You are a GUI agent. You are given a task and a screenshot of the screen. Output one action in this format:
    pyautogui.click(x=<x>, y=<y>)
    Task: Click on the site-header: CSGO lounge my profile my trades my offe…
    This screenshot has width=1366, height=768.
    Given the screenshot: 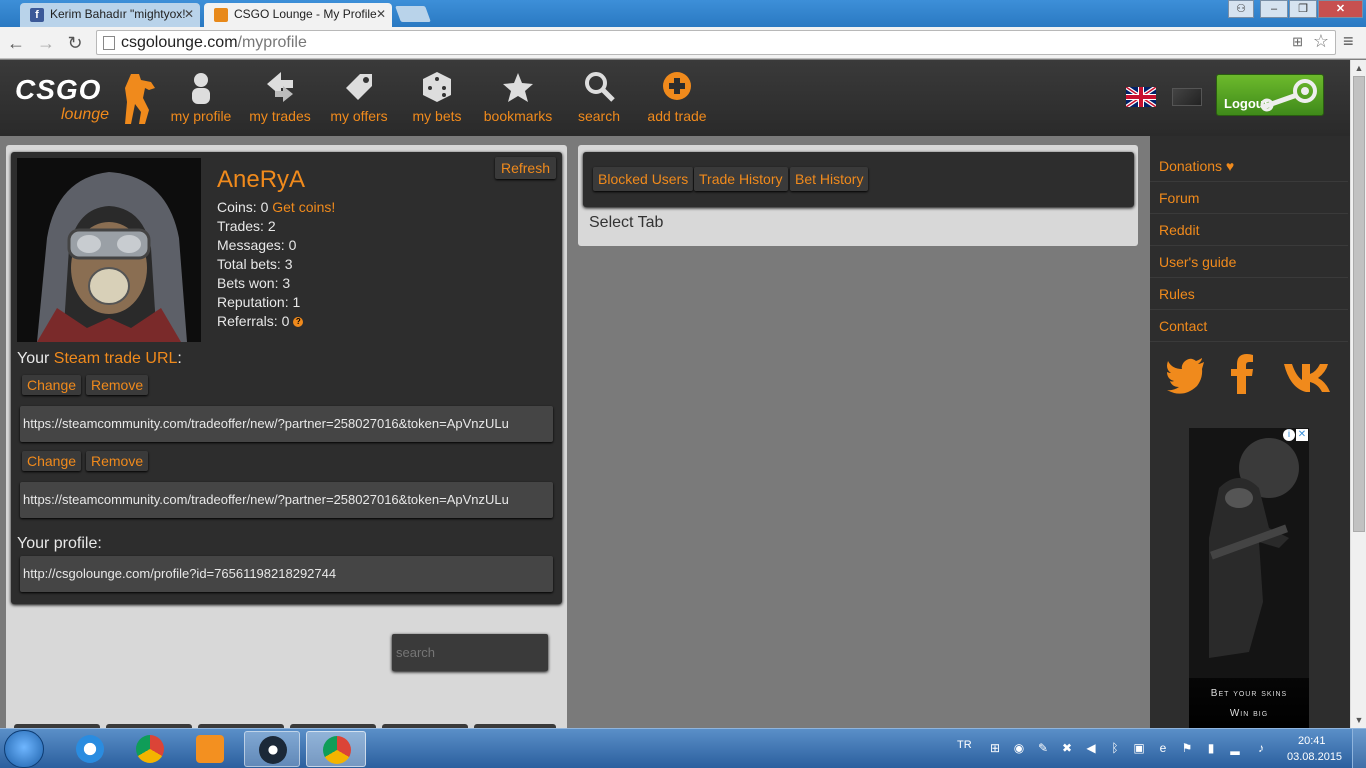 What is the action you would take?
    pyautogui.click(x=675, y=98)
    